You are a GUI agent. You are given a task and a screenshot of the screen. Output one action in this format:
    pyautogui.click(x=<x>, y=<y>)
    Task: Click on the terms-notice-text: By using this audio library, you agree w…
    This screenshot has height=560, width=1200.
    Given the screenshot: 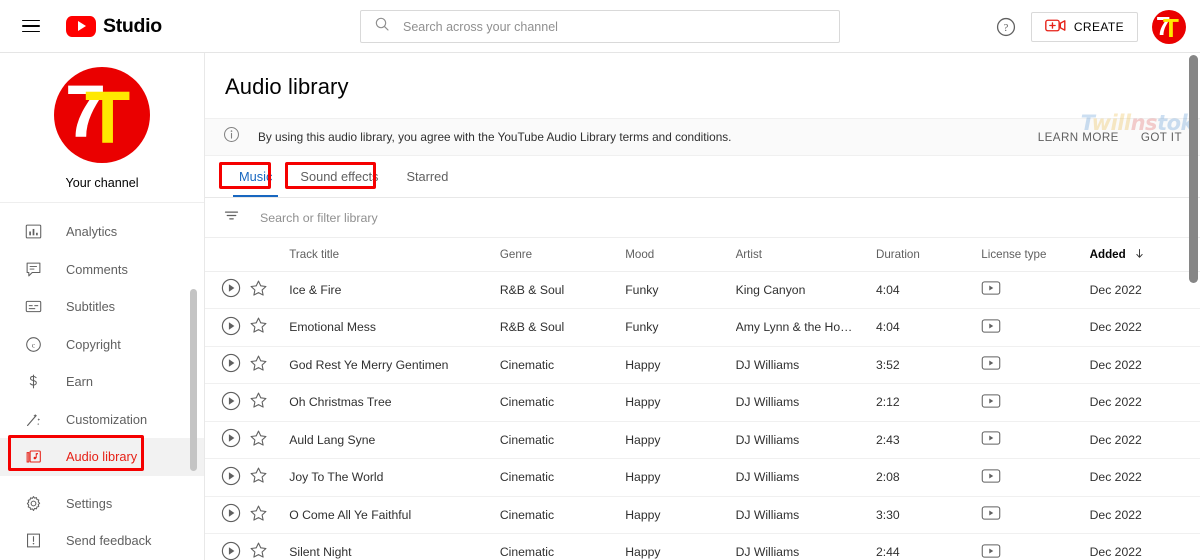 What is the action you would take?
    pyautogui.click(x=495, y=137)
    